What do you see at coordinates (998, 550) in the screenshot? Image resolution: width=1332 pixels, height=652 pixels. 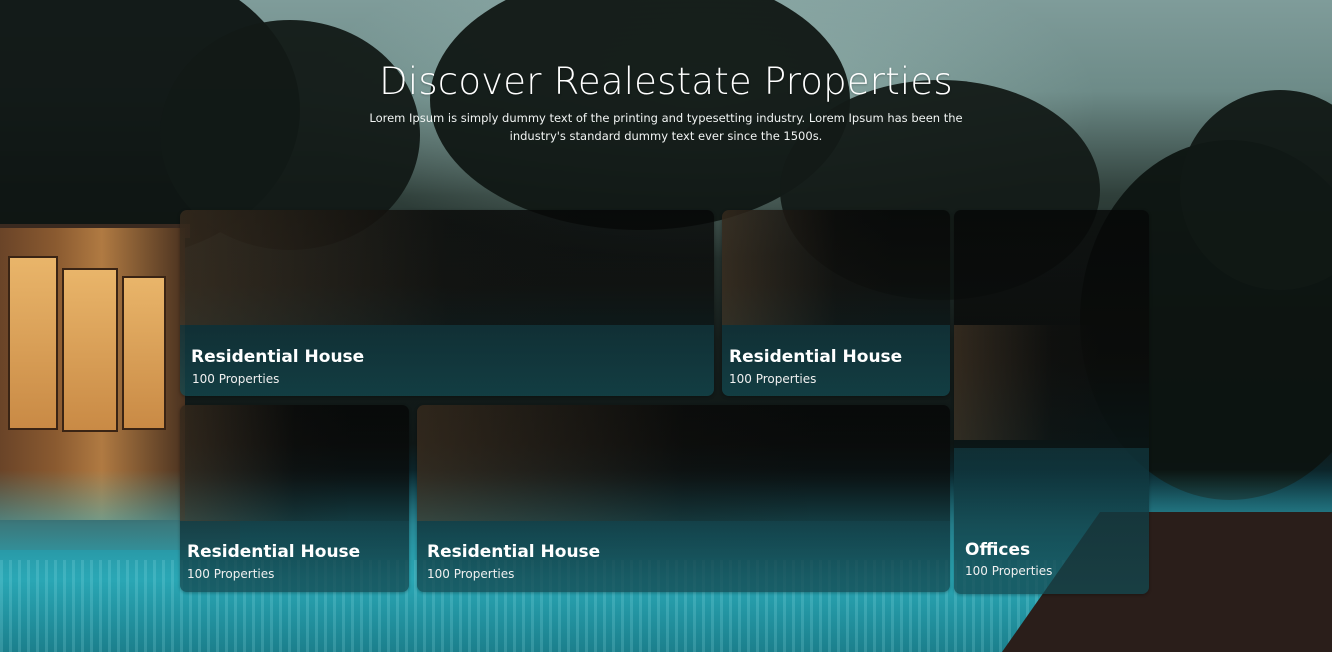 I see `card-title: Offices` at bounding box center [998, 550].